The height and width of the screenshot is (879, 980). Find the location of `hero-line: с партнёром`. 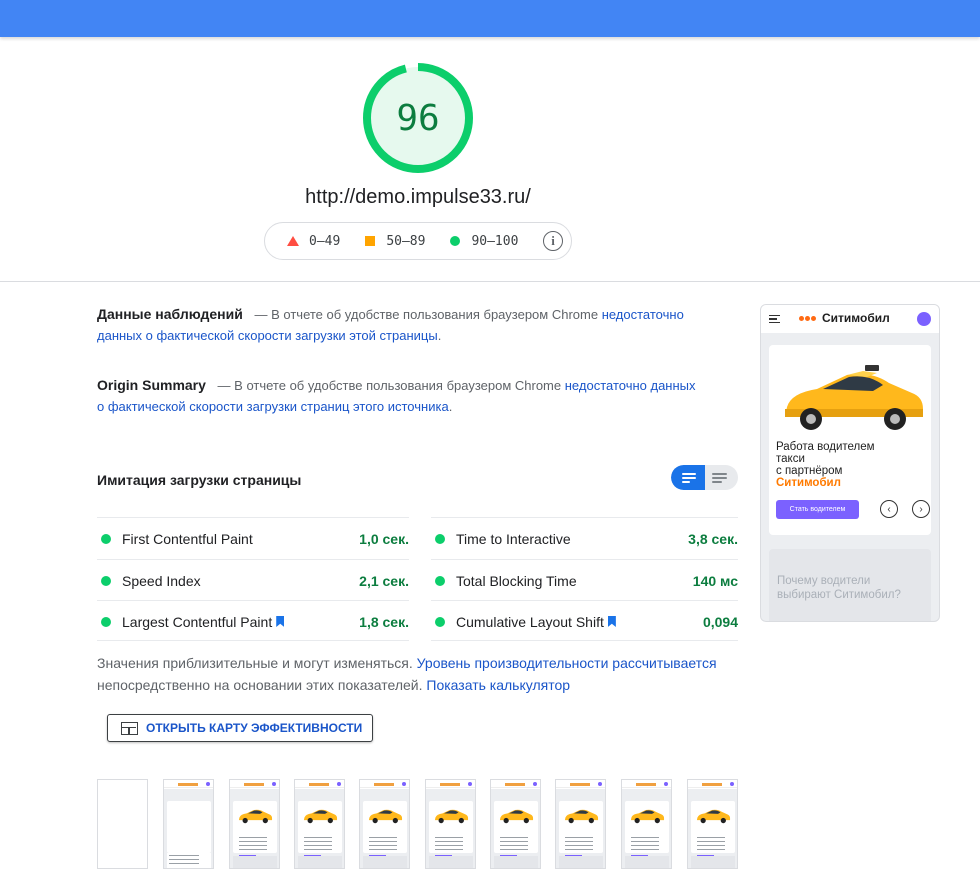

hero-line: с партнёром is located at coordinates (809, 471).